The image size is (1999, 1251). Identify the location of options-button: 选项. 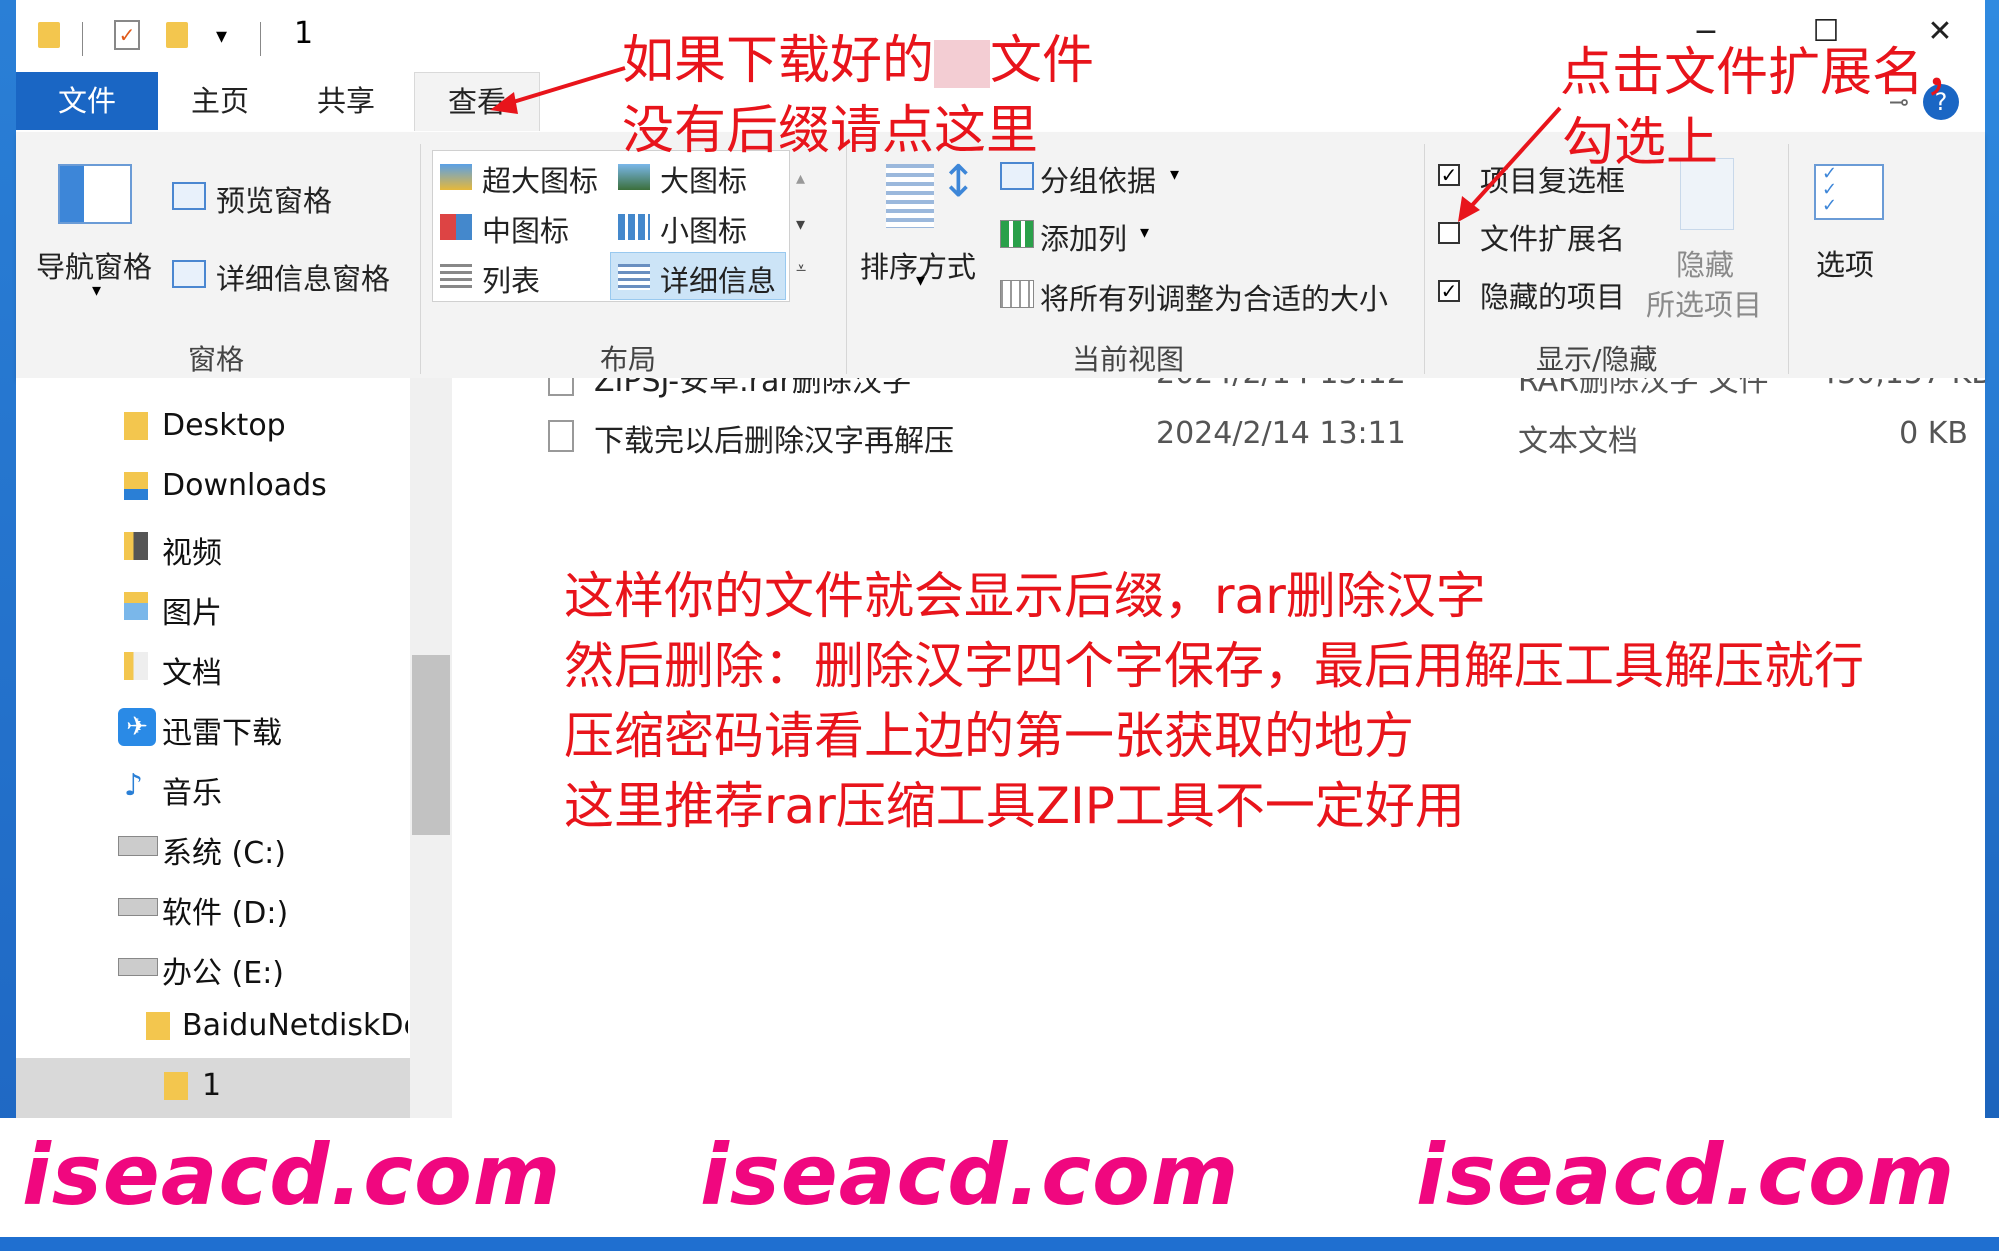
(1845, 263).